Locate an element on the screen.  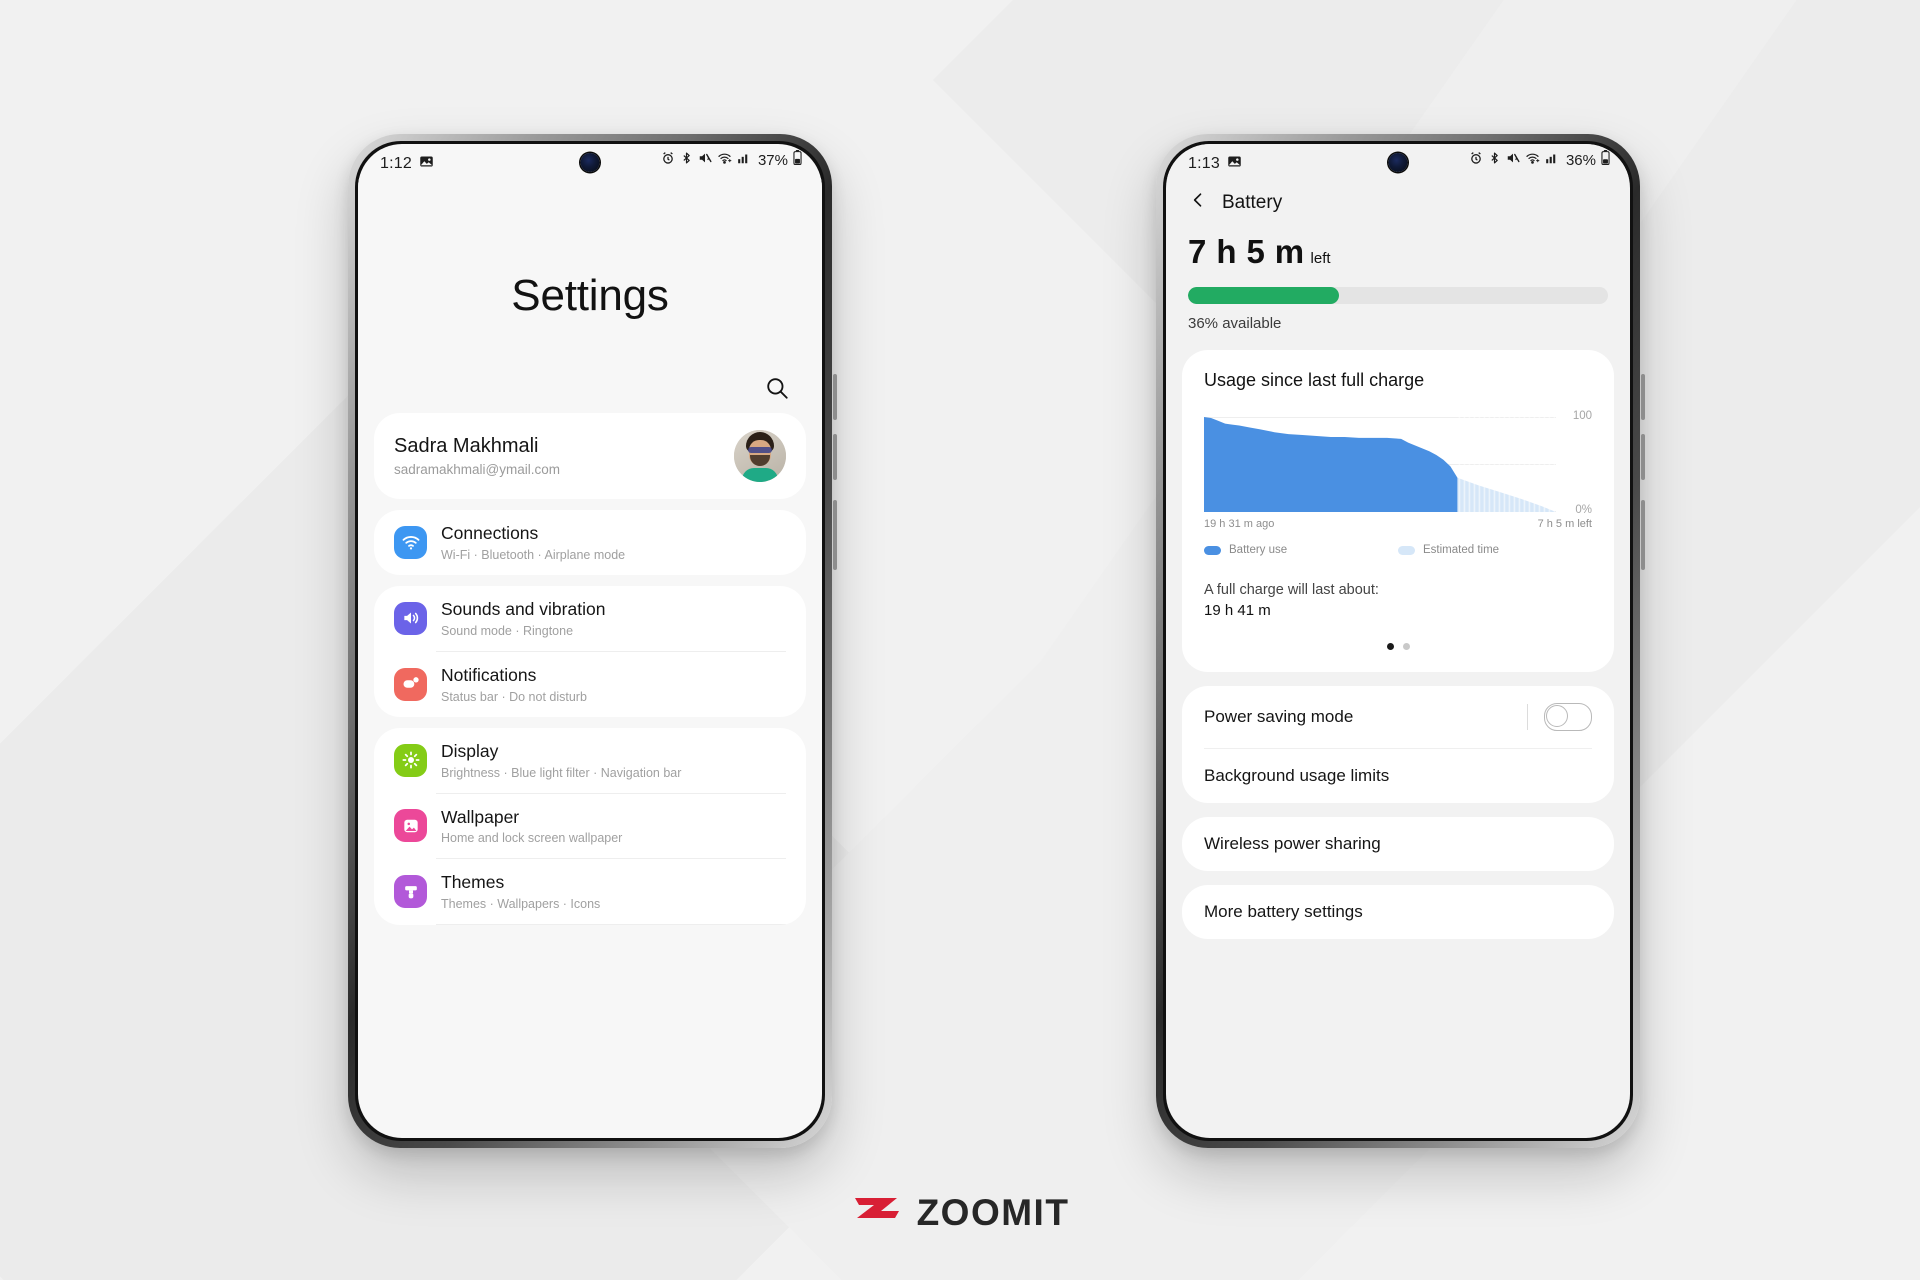
legend-swatch-estimated-time is located at coordinates (1406, 550).